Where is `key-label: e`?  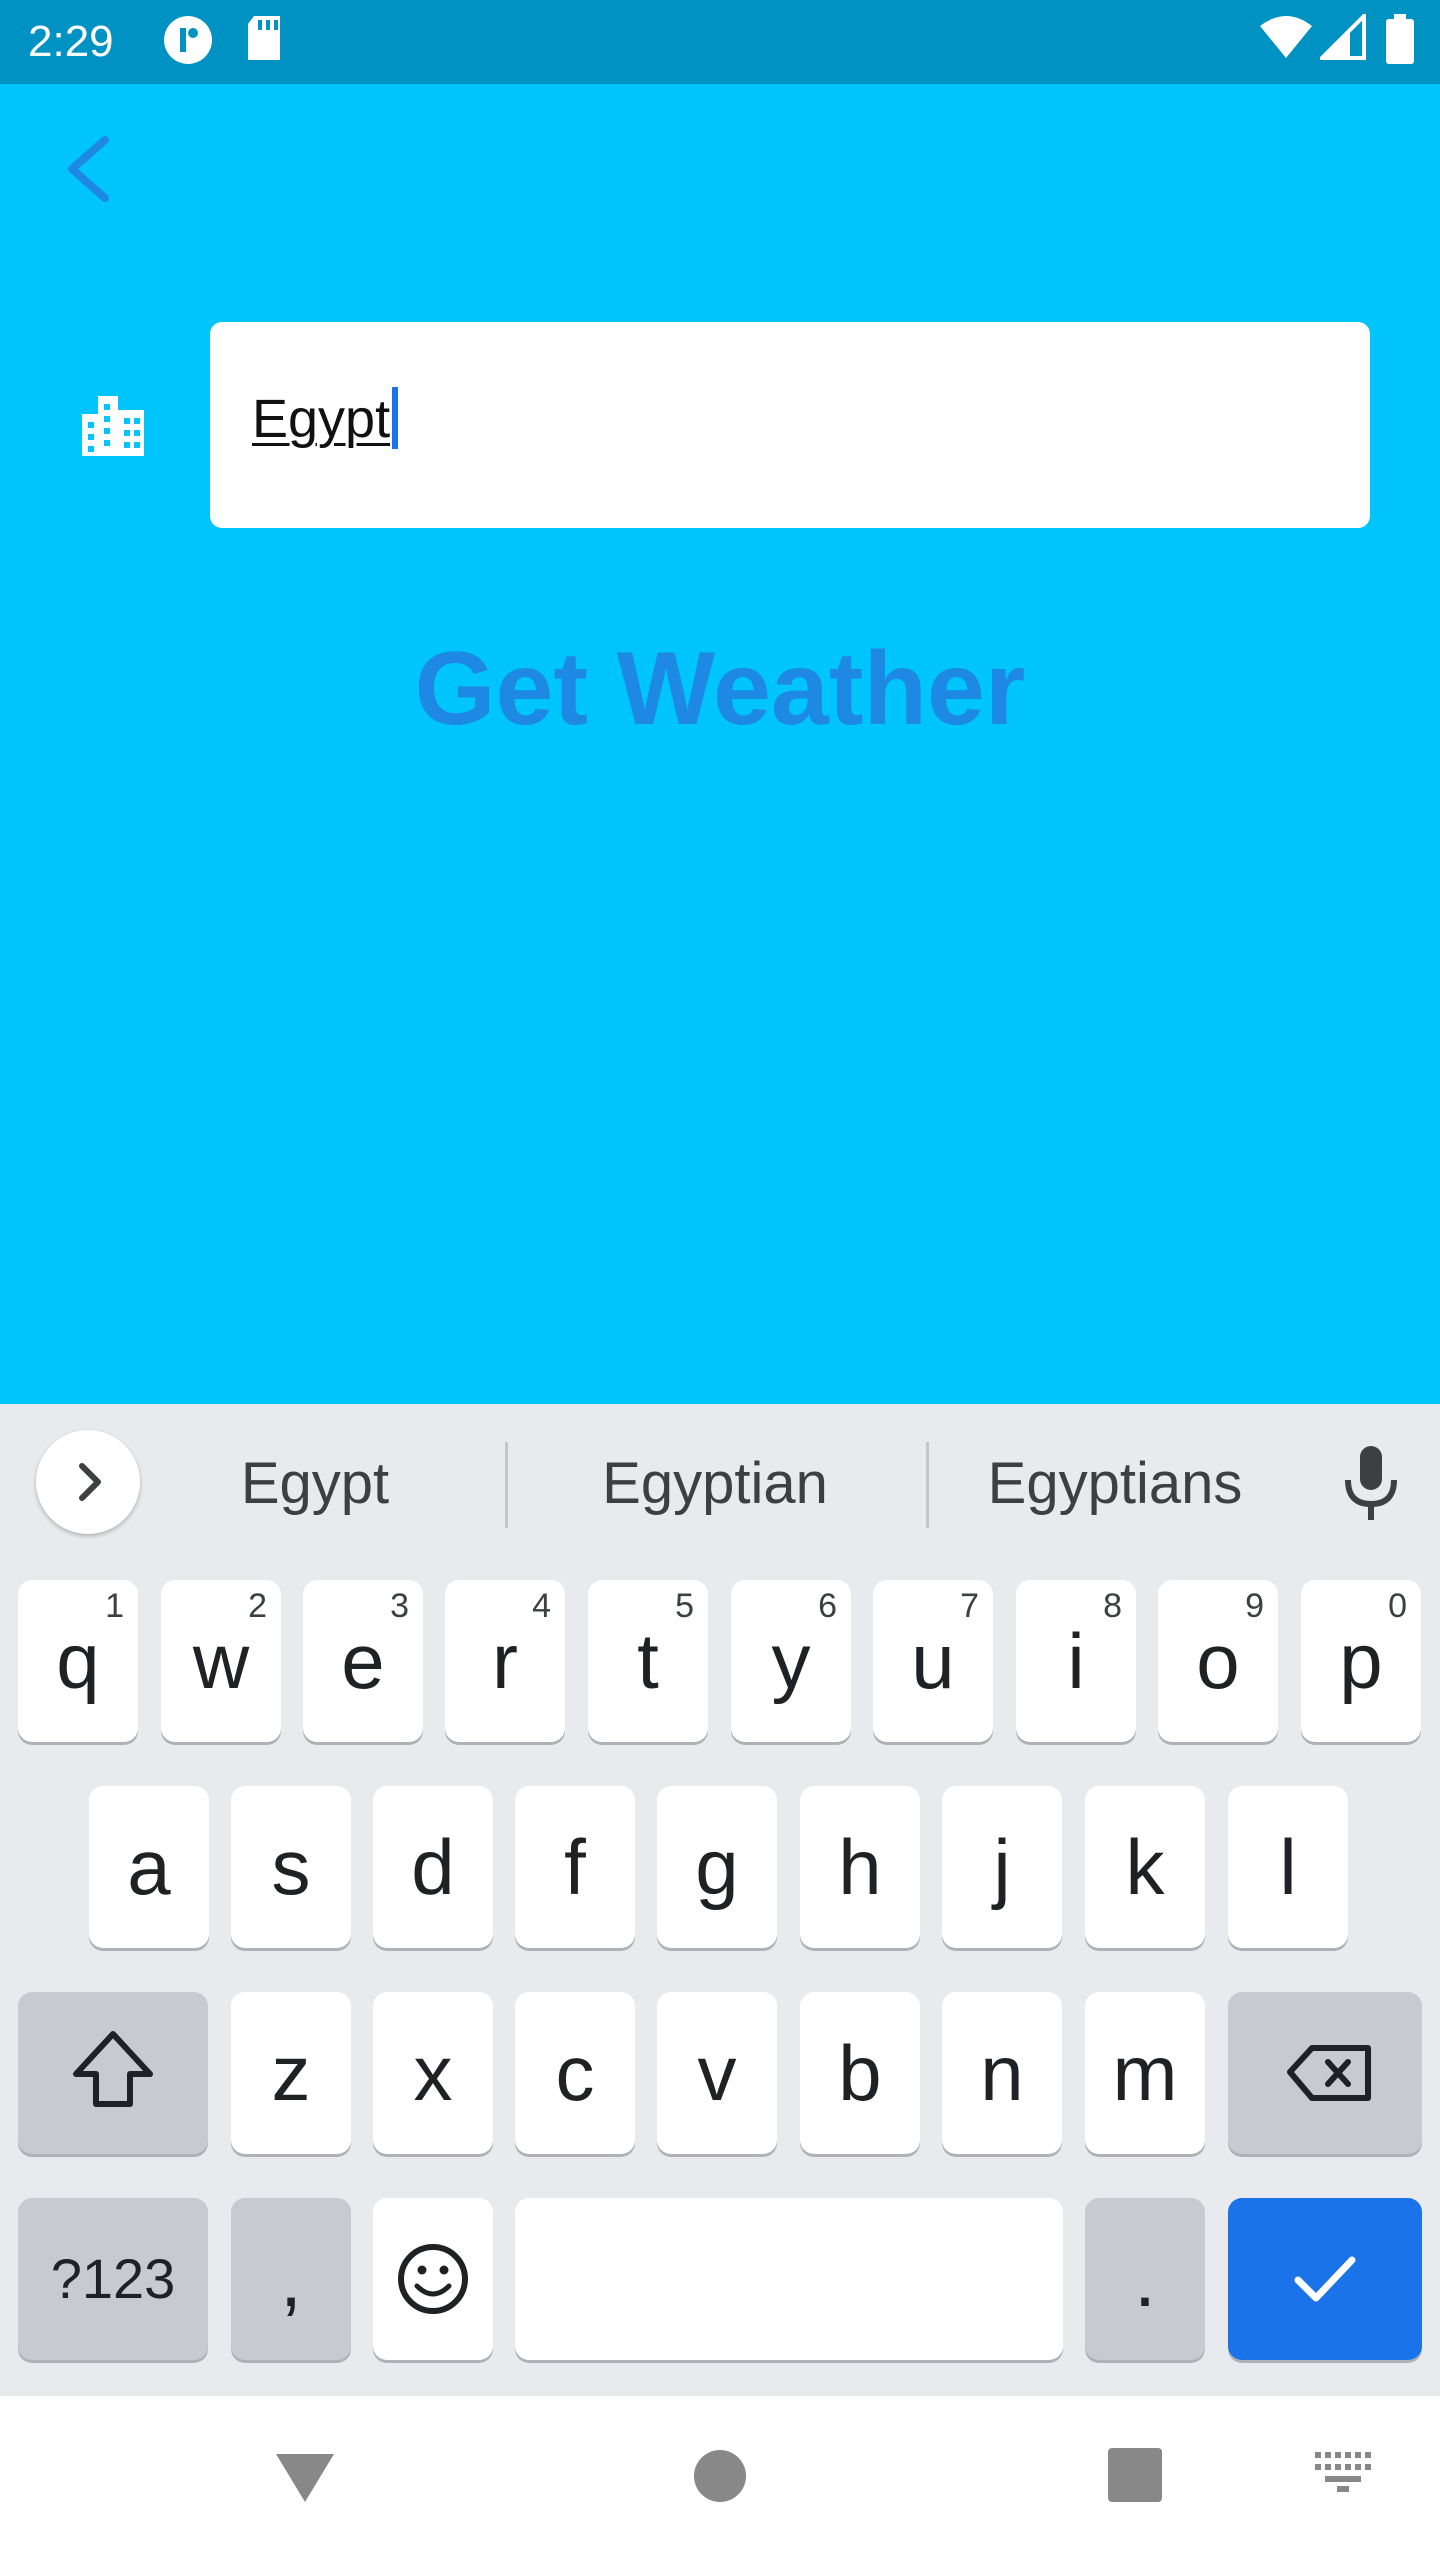 key-label: e is located at coordinates (363, 1661).